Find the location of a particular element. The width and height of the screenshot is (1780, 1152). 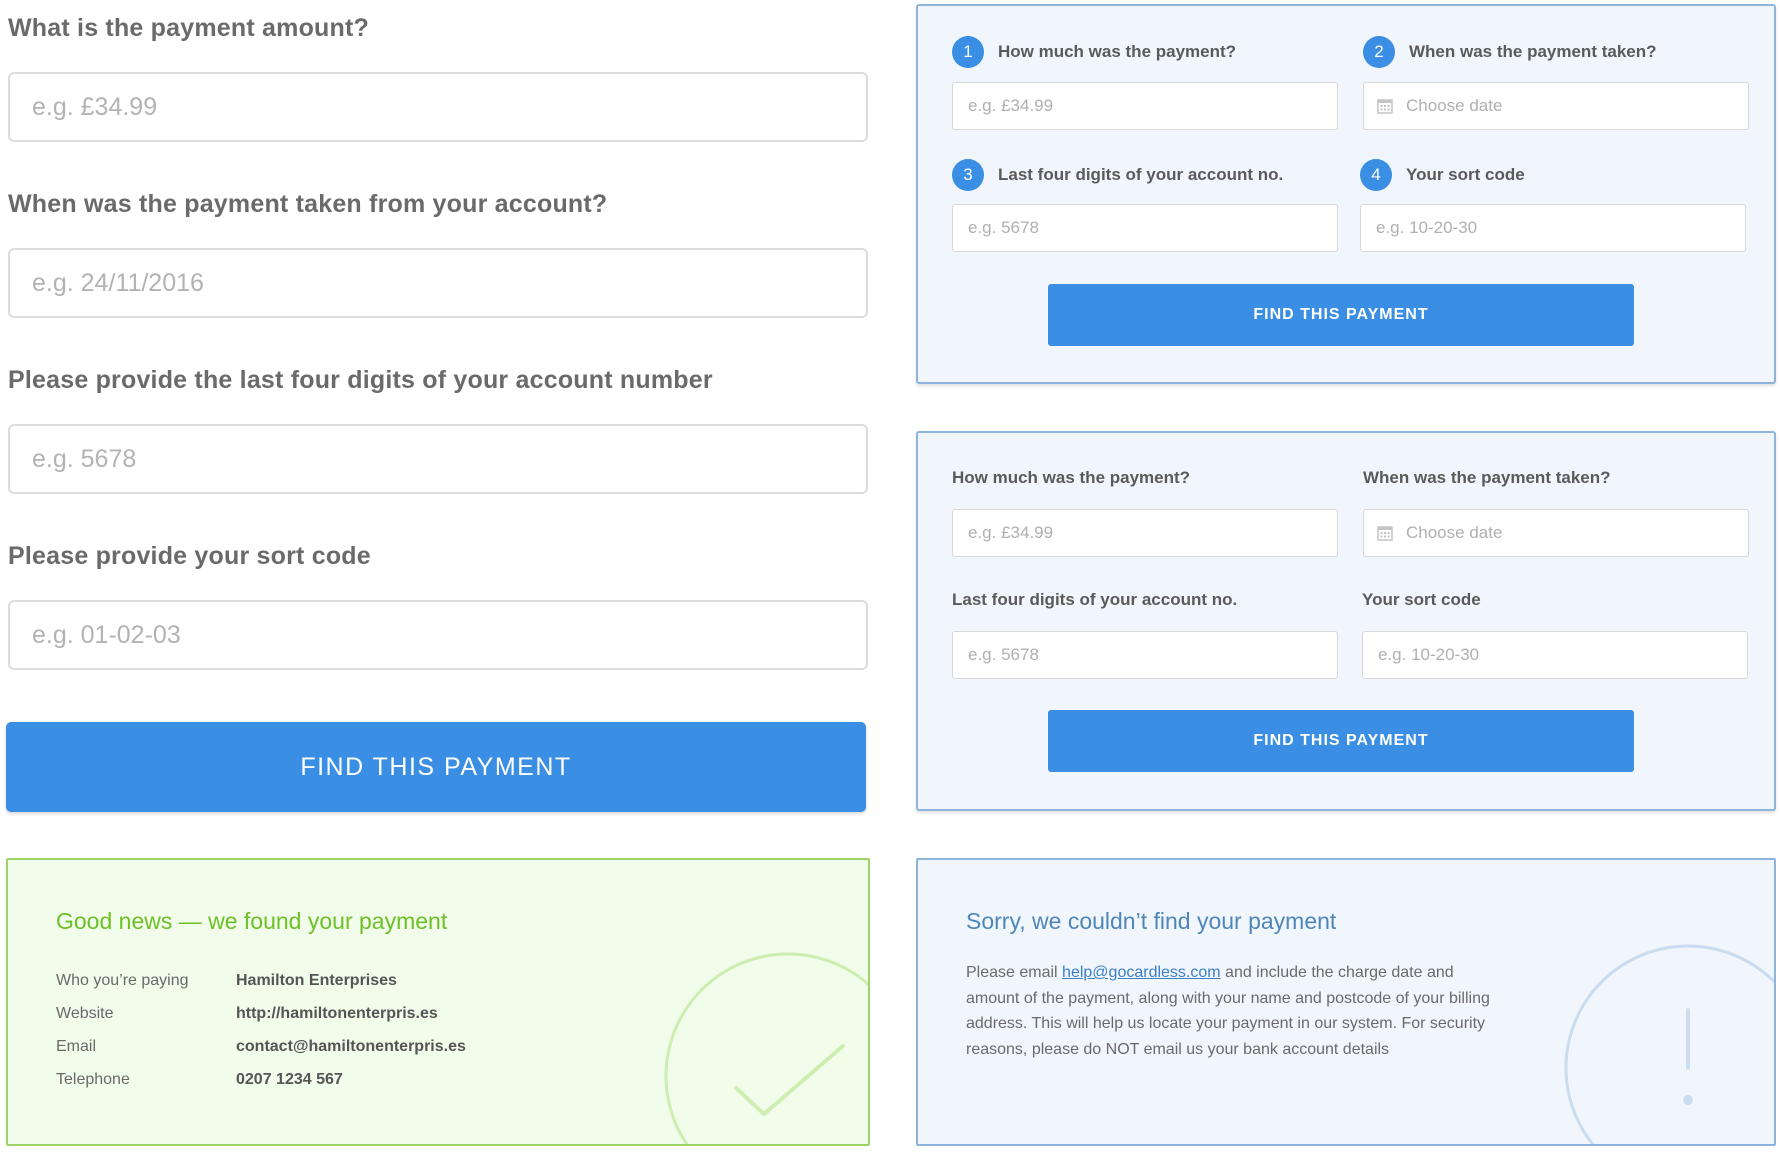

detail-value: http://hamiltonenterpris.es is located at coordinates (337, 1013).